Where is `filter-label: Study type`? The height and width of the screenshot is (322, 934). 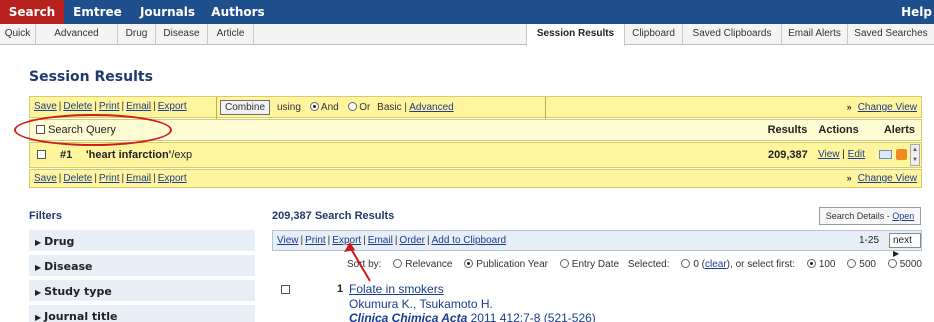 filter-label: Study type is located at coordinates (78, 291).